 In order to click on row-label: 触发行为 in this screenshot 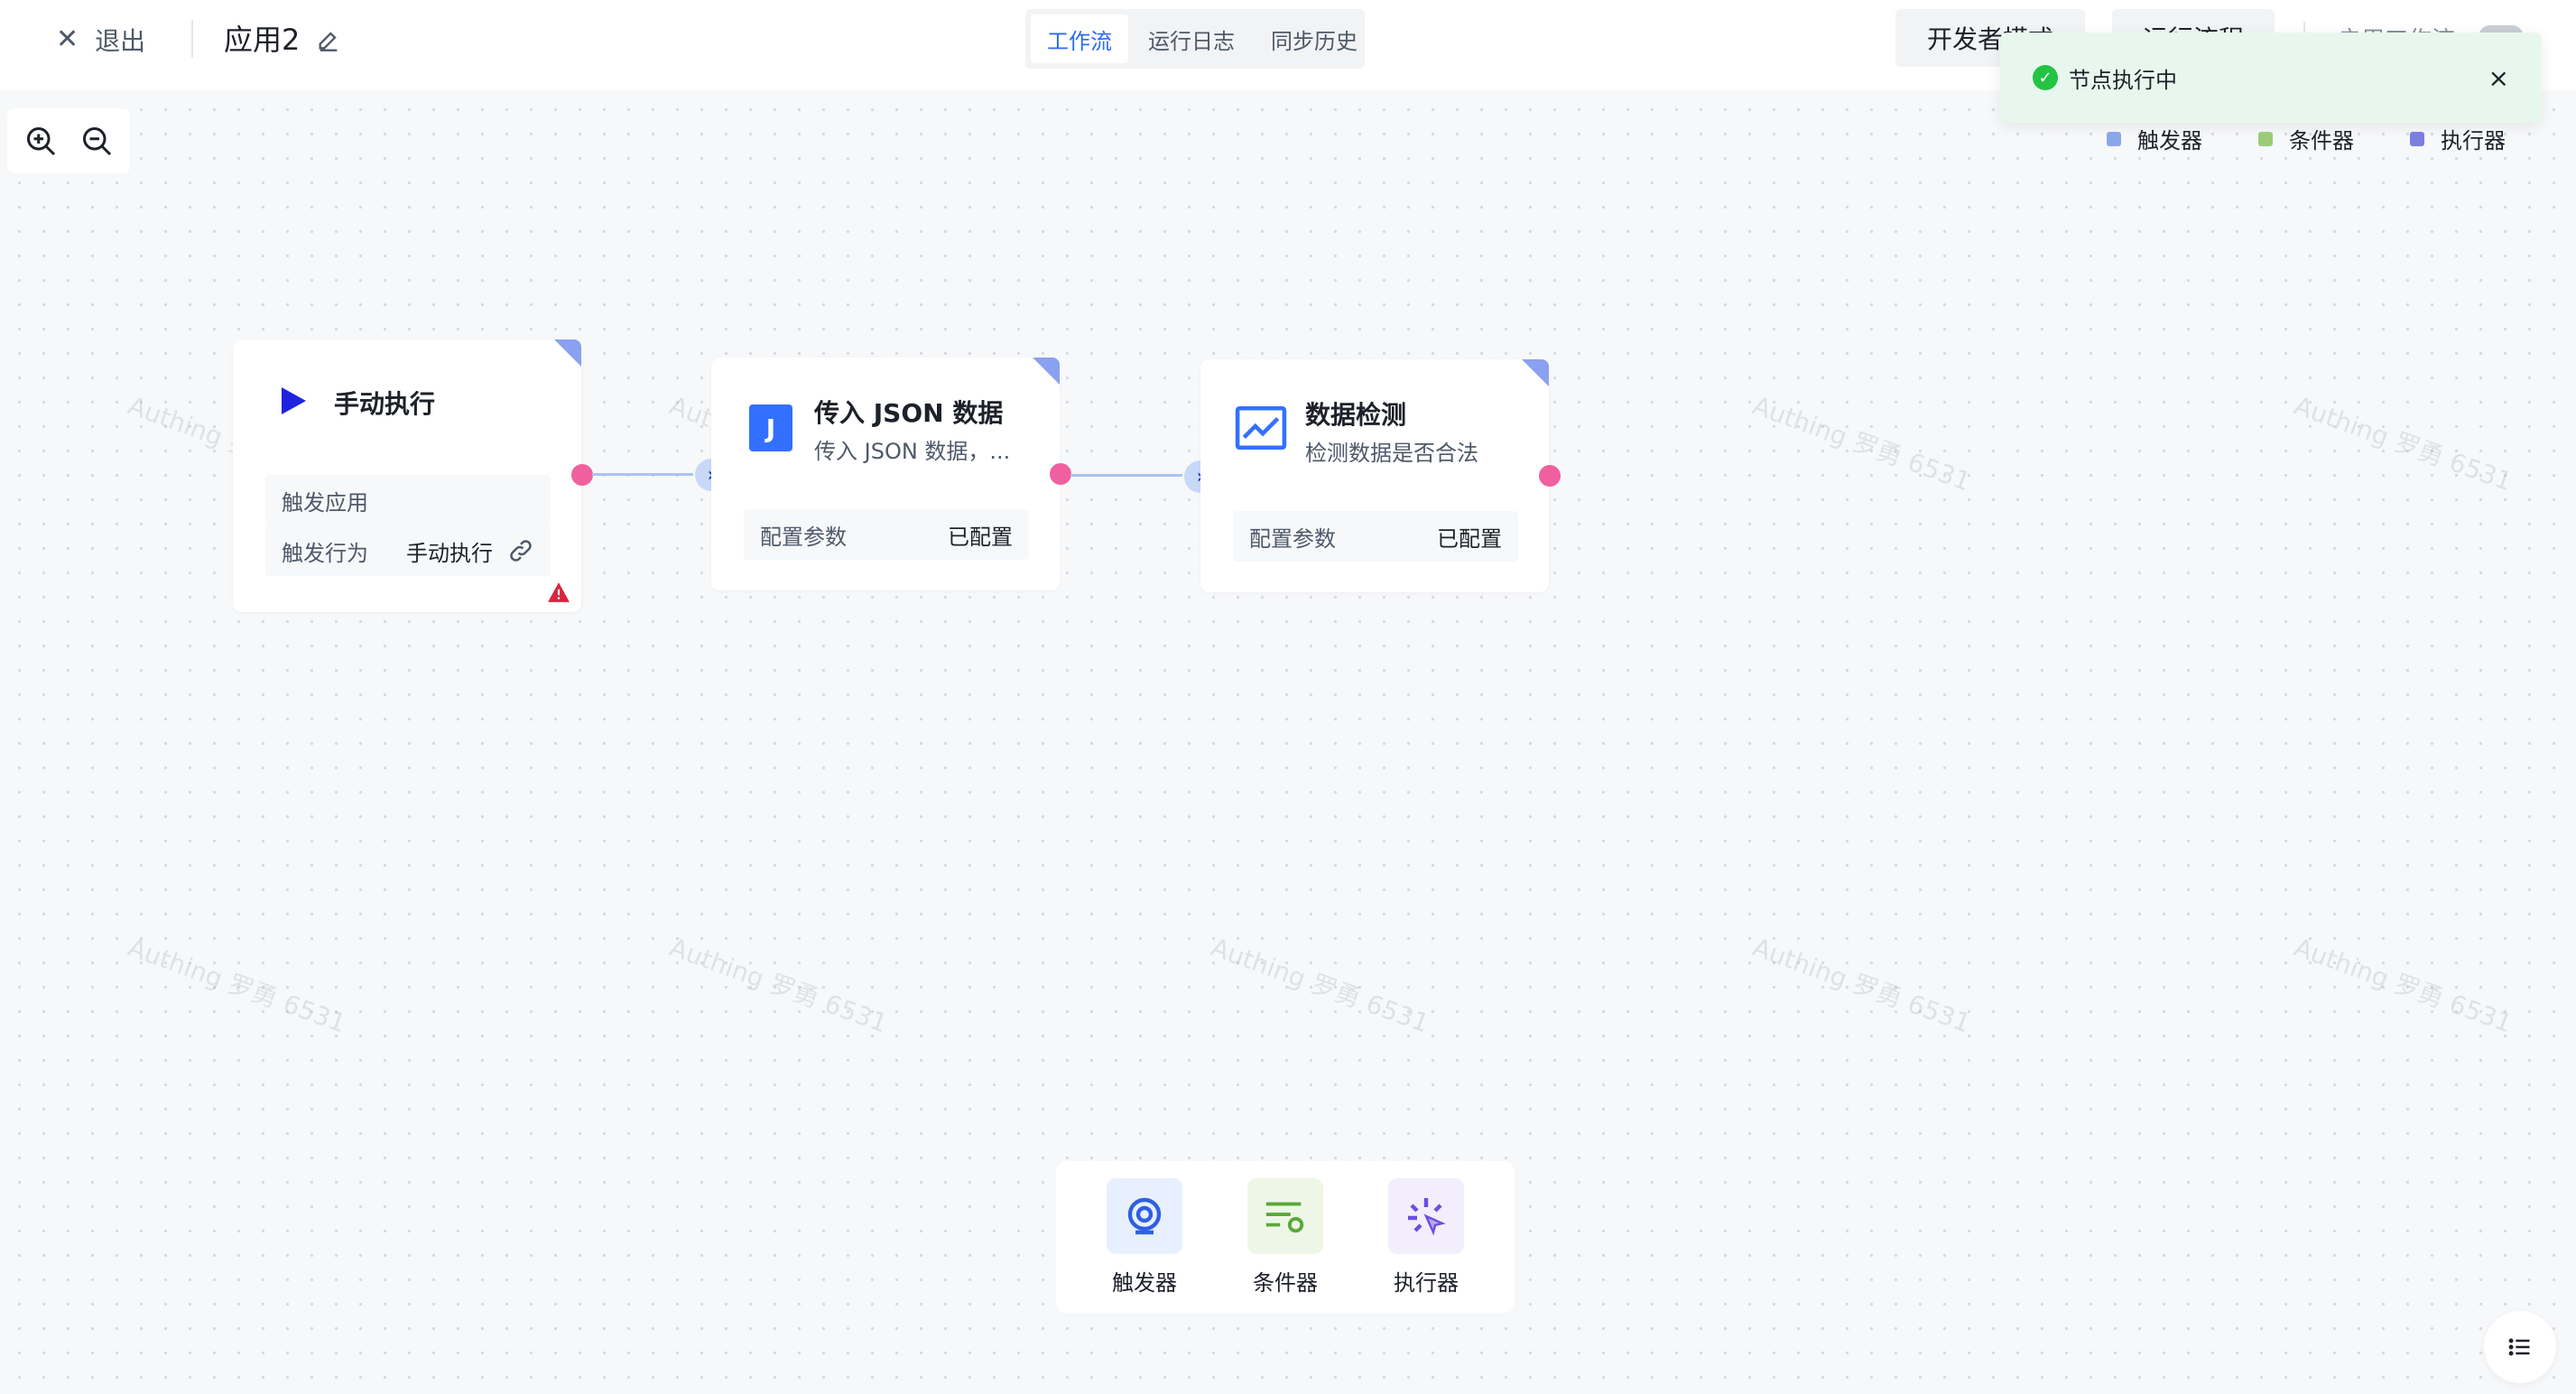, I will do `click(325, 553)`.